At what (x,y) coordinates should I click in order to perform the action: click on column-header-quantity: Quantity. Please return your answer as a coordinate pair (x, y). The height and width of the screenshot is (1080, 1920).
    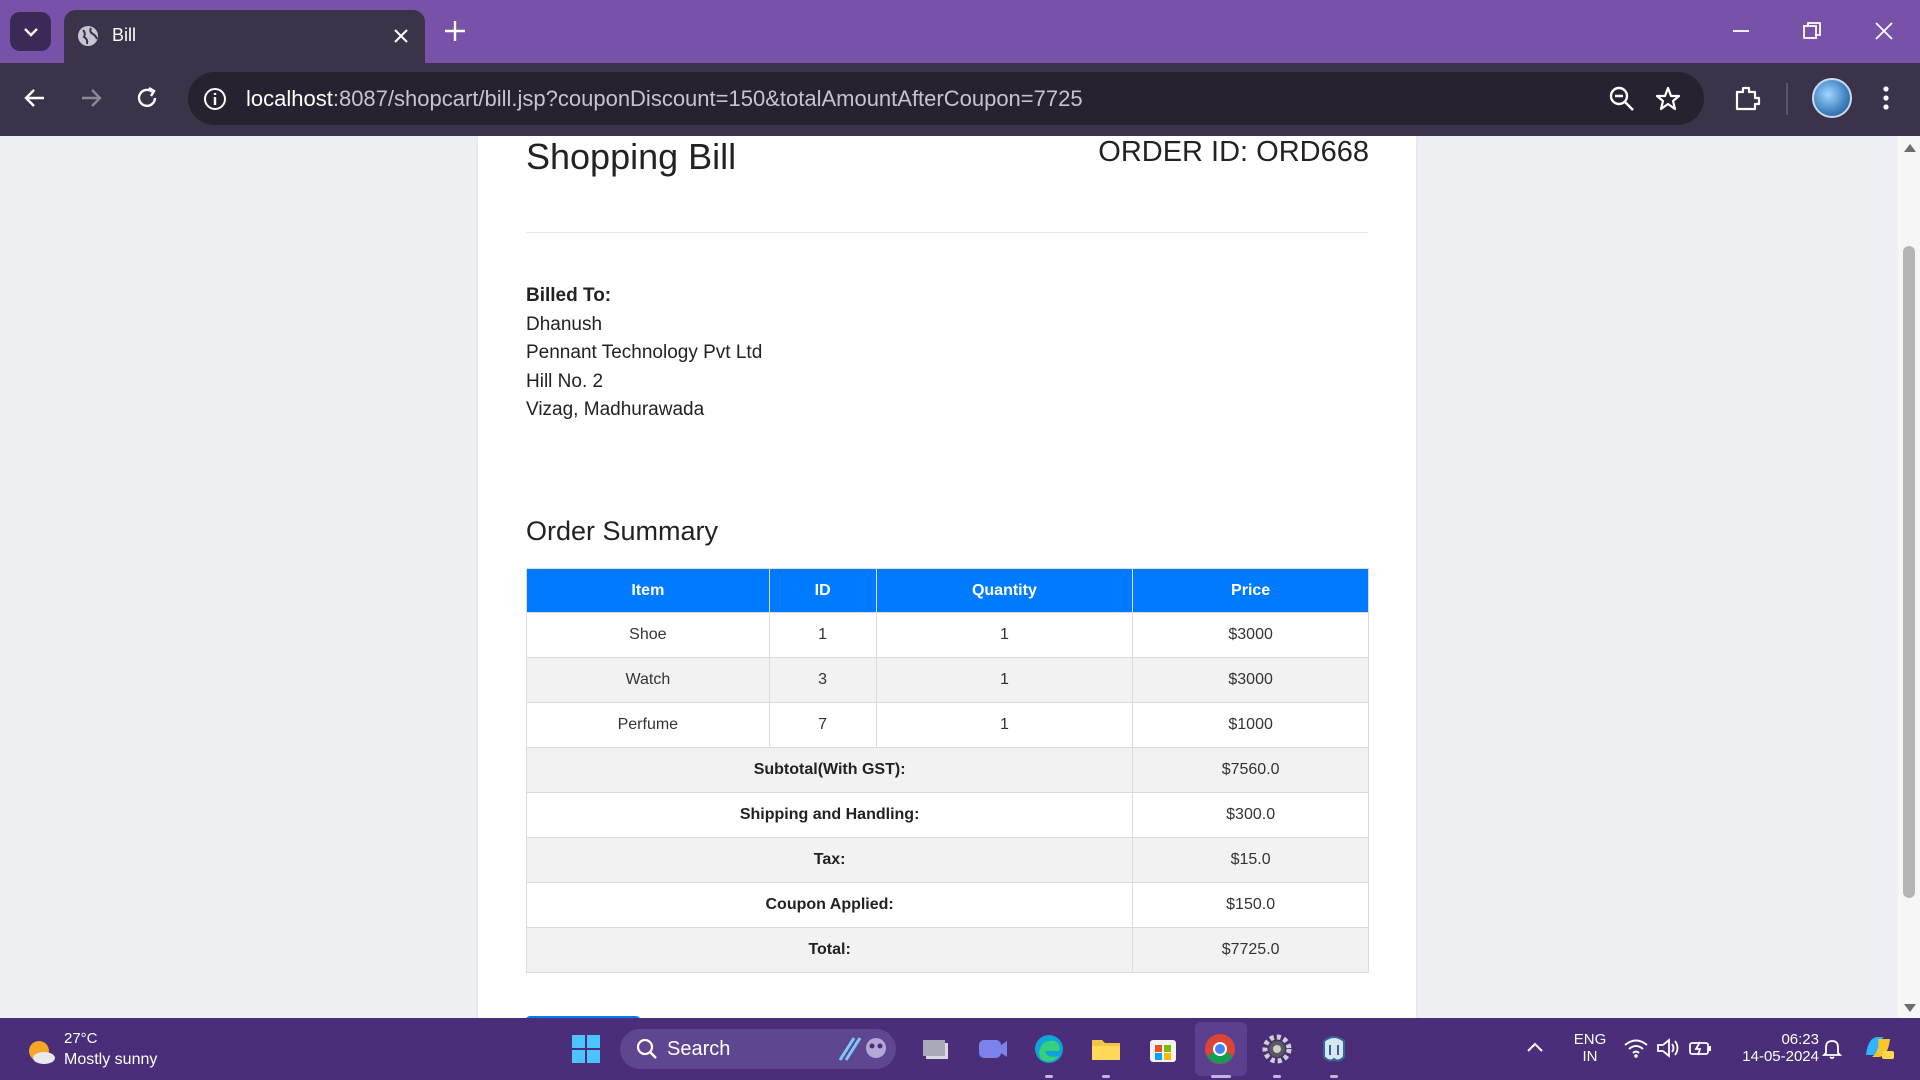
    Looking at the image, I should click on (1004, 590).